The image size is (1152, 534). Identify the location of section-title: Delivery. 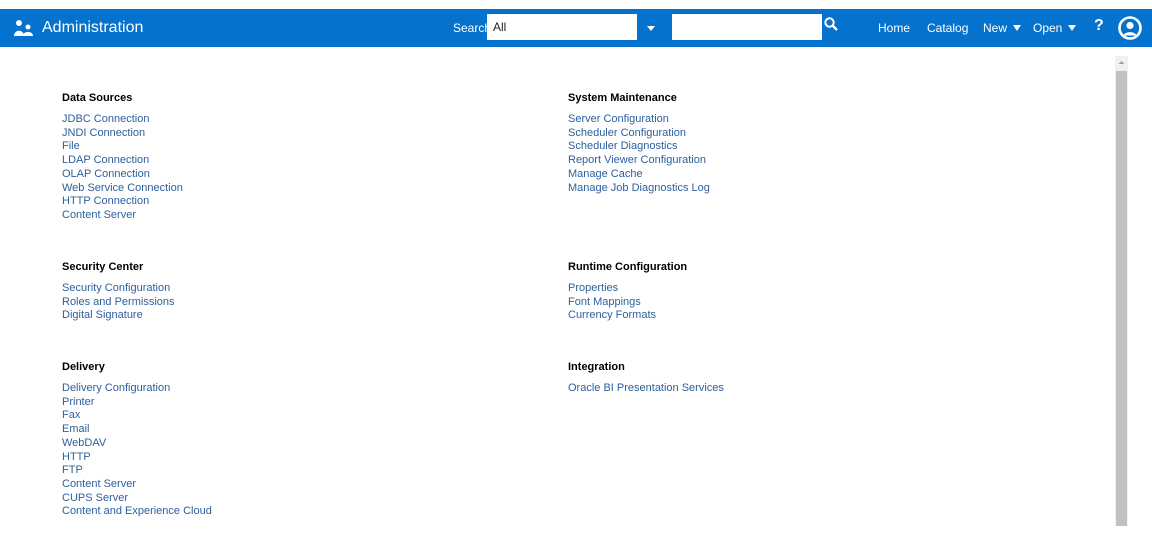
(83, 367).